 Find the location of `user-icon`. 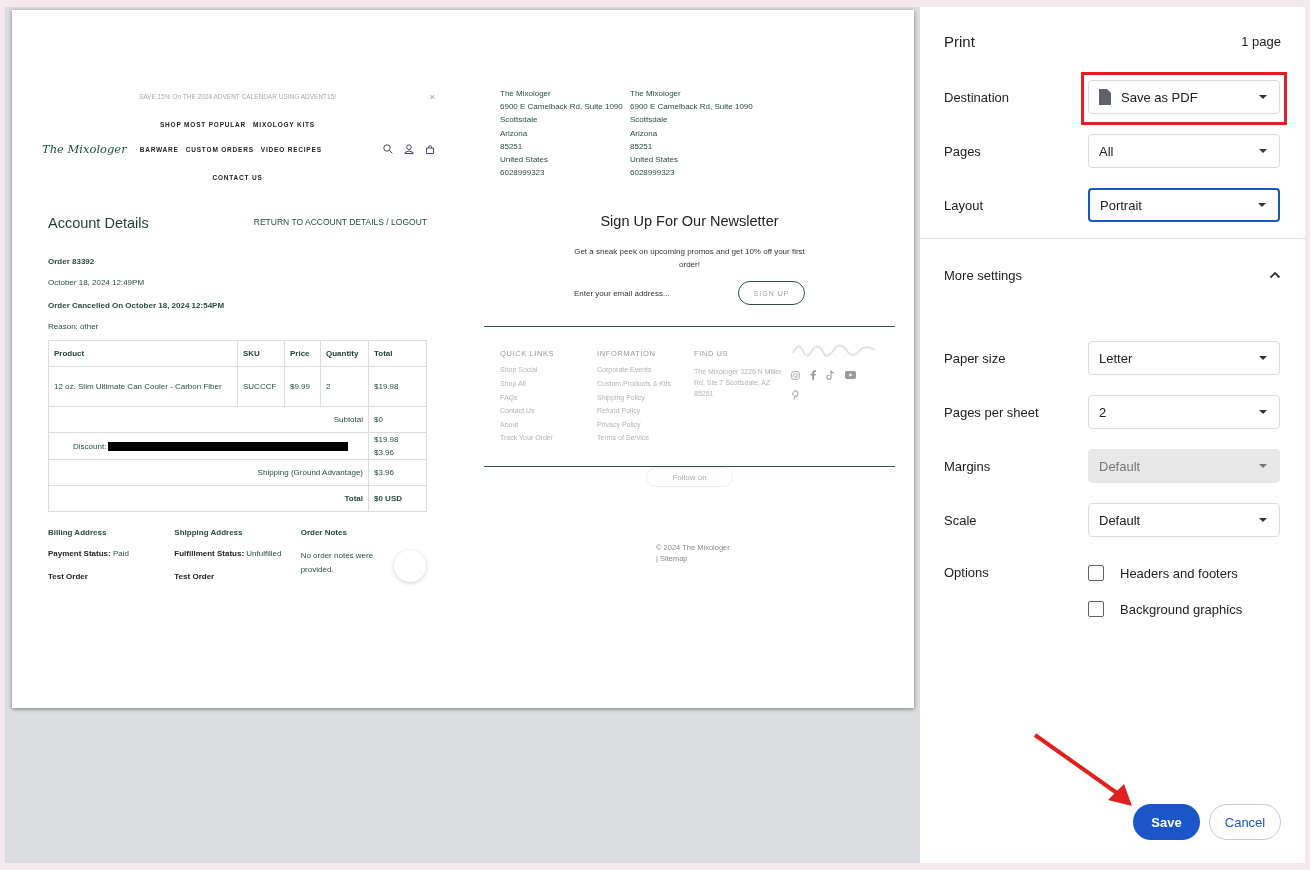

user-icon is located at coordinates (409, 149).